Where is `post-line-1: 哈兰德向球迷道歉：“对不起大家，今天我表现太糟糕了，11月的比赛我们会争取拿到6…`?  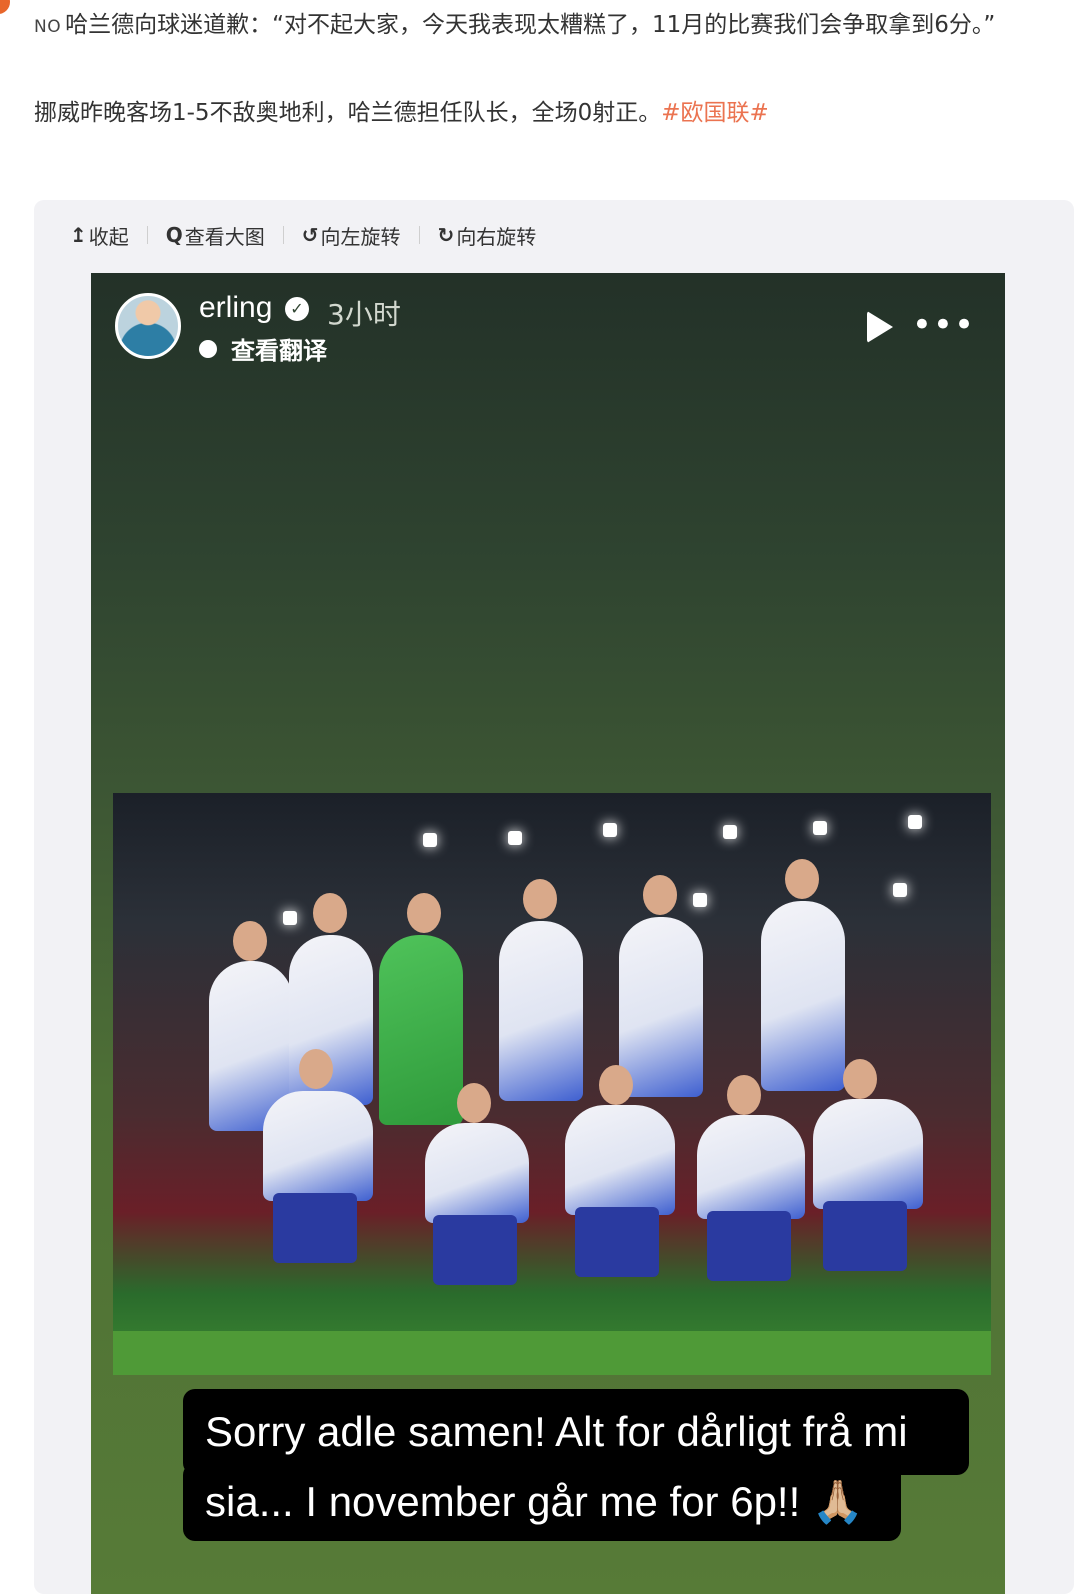
post-line-1: 哈兰德向球迷道歉：“对不起大家，今天我表现太糟糕了，11月的比赛我们会争取拿到6… is located at coordinates (530, 25).